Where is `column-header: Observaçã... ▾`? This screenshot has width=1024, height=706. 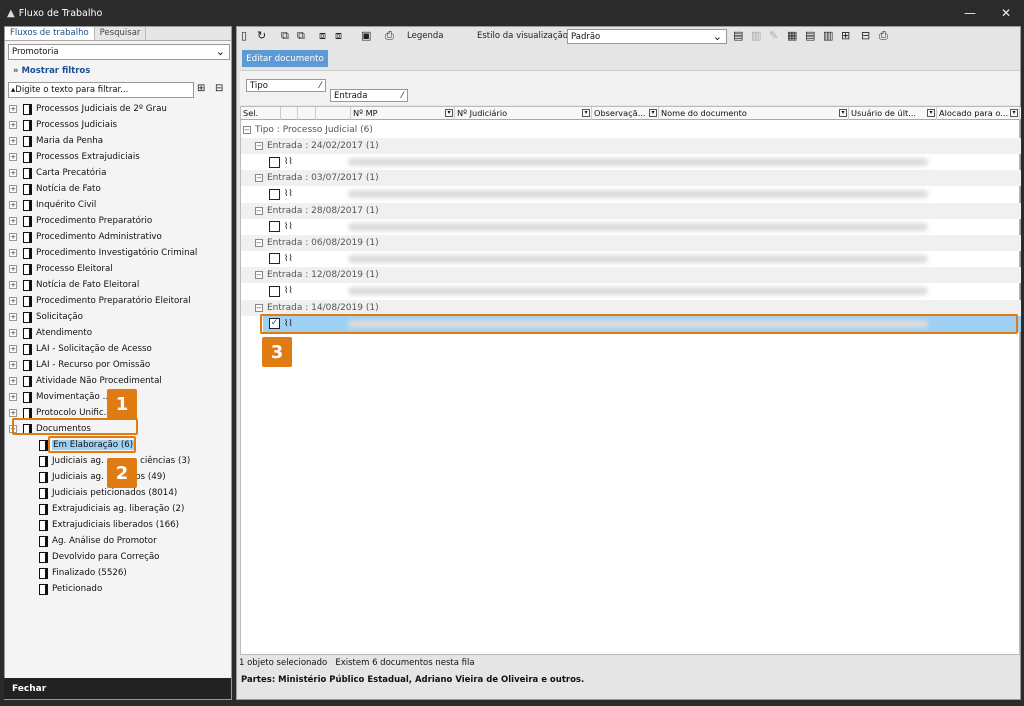 column-header: Observaçã... ▾ is located at coordinates (625, 113).